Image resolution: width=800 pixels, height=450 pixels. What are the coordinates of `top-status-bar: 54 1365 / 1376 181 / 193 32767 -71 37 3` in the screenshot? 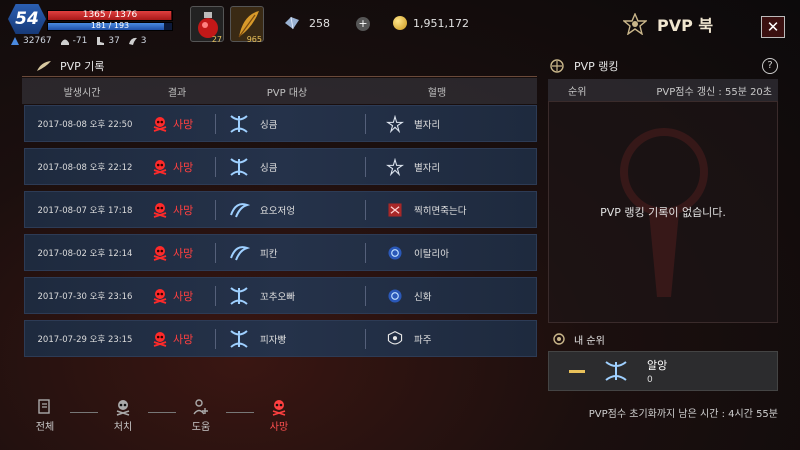 It's located at (400, 26).